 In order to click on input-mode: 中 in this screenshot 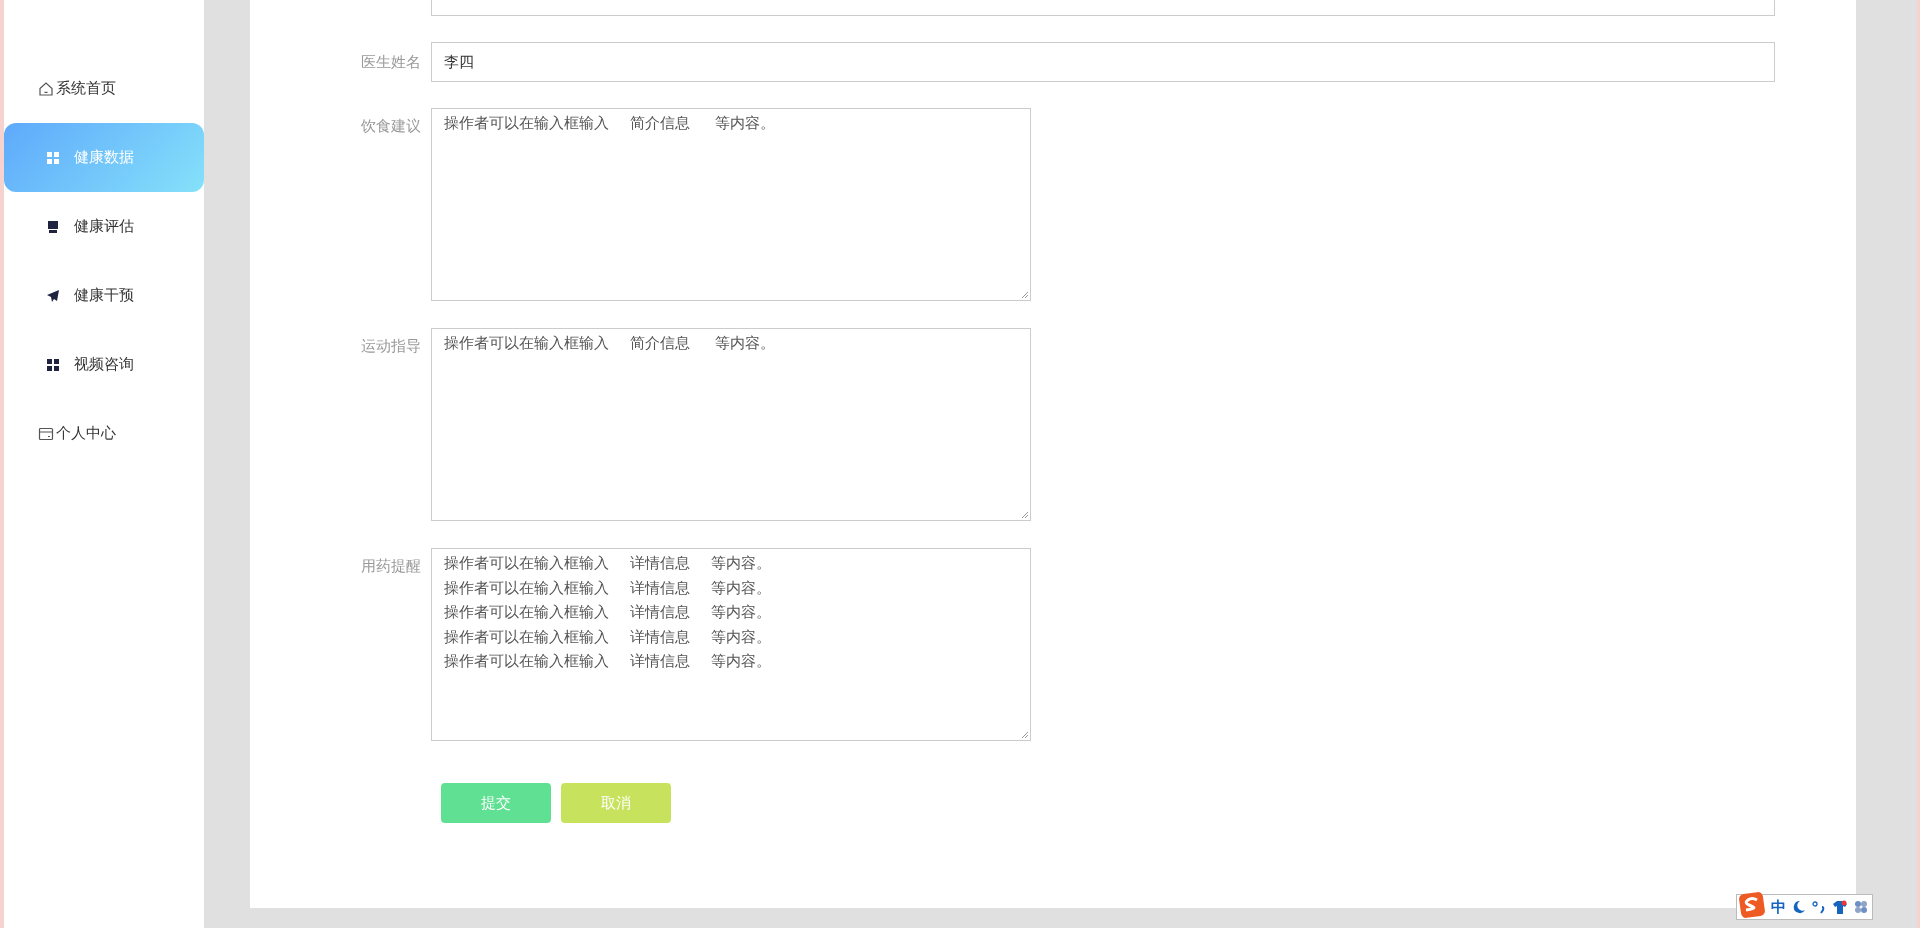, I will do `click(1778, 907)`.